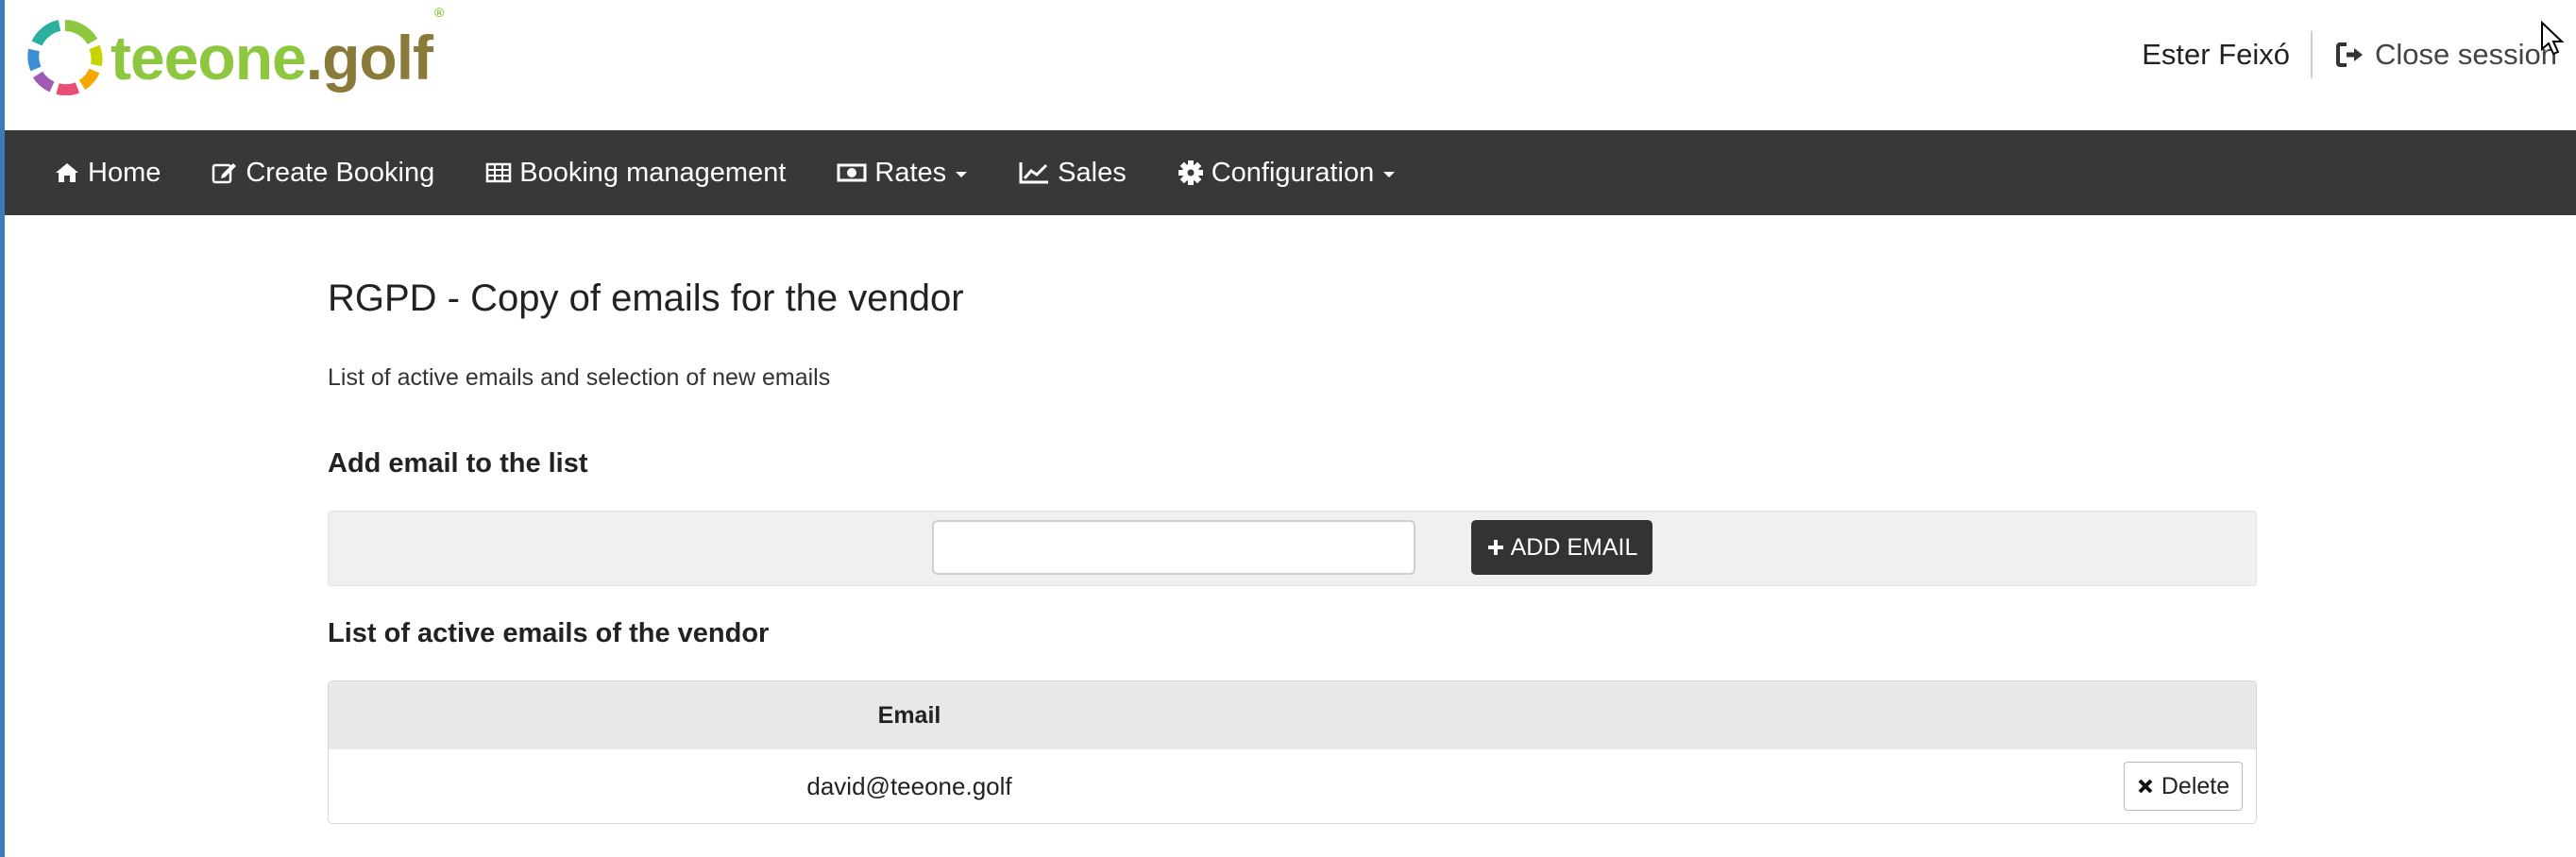  I want to click on add-email-section-title: Add email to the list, so click(458, 463).